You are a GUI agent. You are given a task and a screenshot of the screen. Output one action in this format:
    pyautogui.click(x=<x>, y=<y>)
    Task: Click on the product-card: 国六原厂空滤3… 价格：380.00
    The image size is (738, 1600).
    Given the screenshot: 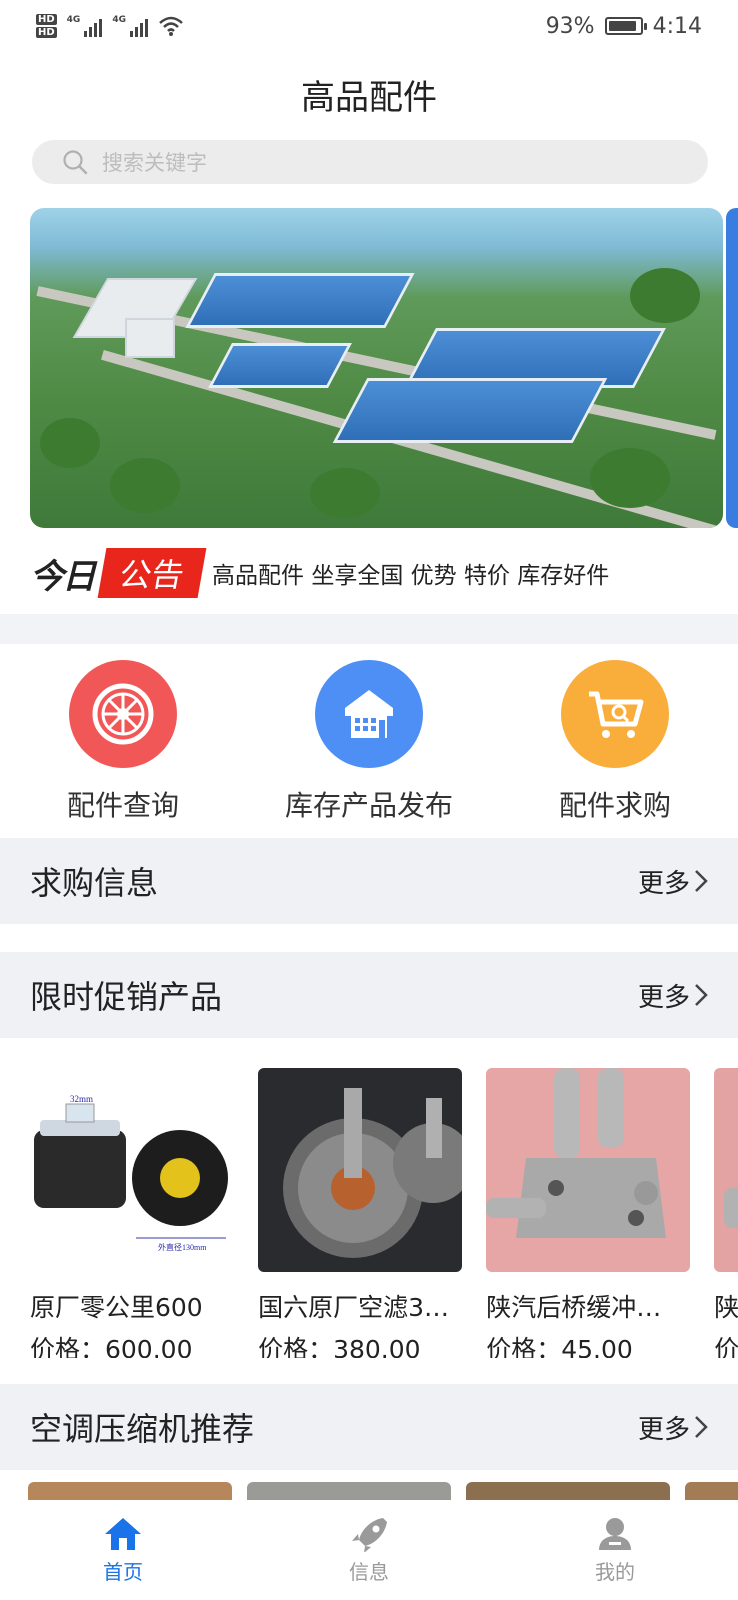 What is the action you would take?
    pyautogui.click(x=360, y=1213)
    